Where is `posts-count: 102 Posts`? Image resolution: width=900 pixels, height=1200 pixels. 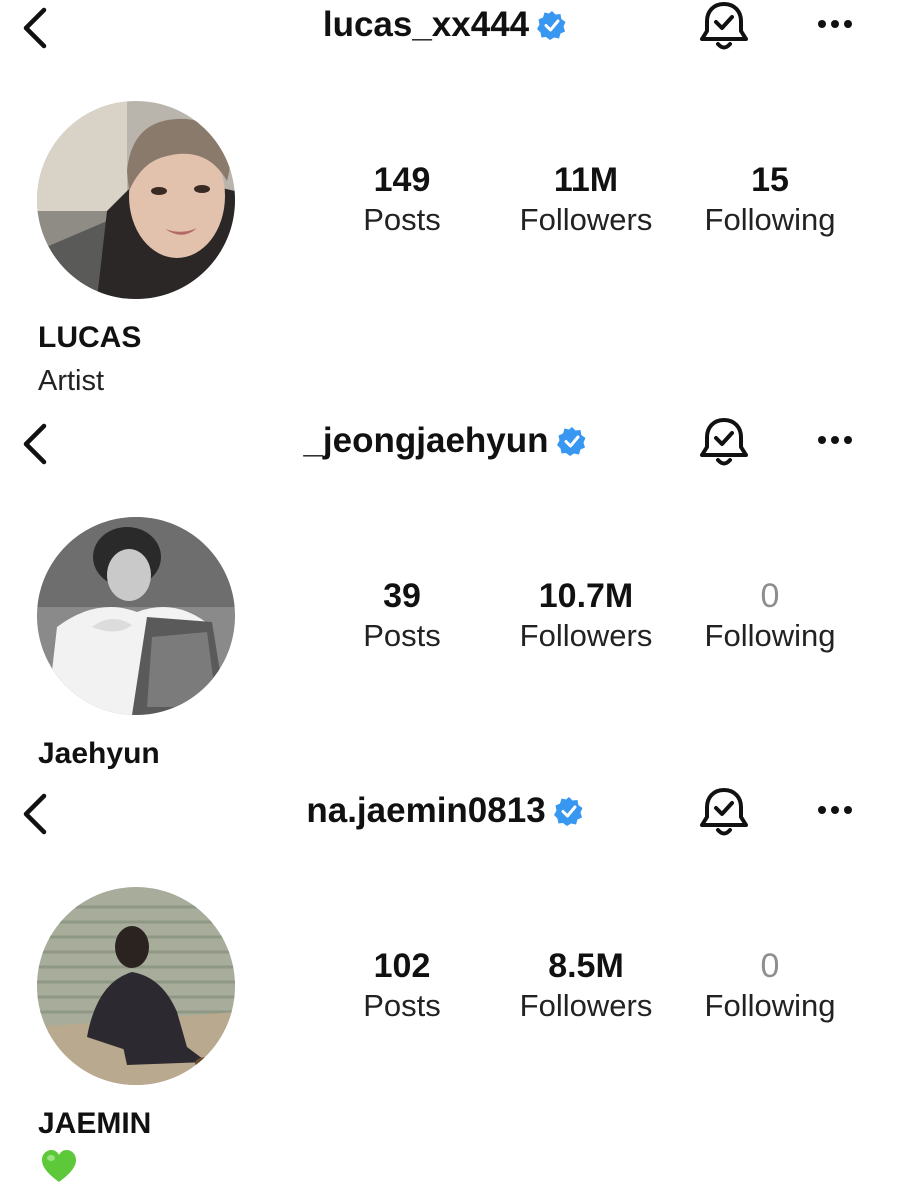
posts-count: 102 Posts is located at coordinates (402, 986).